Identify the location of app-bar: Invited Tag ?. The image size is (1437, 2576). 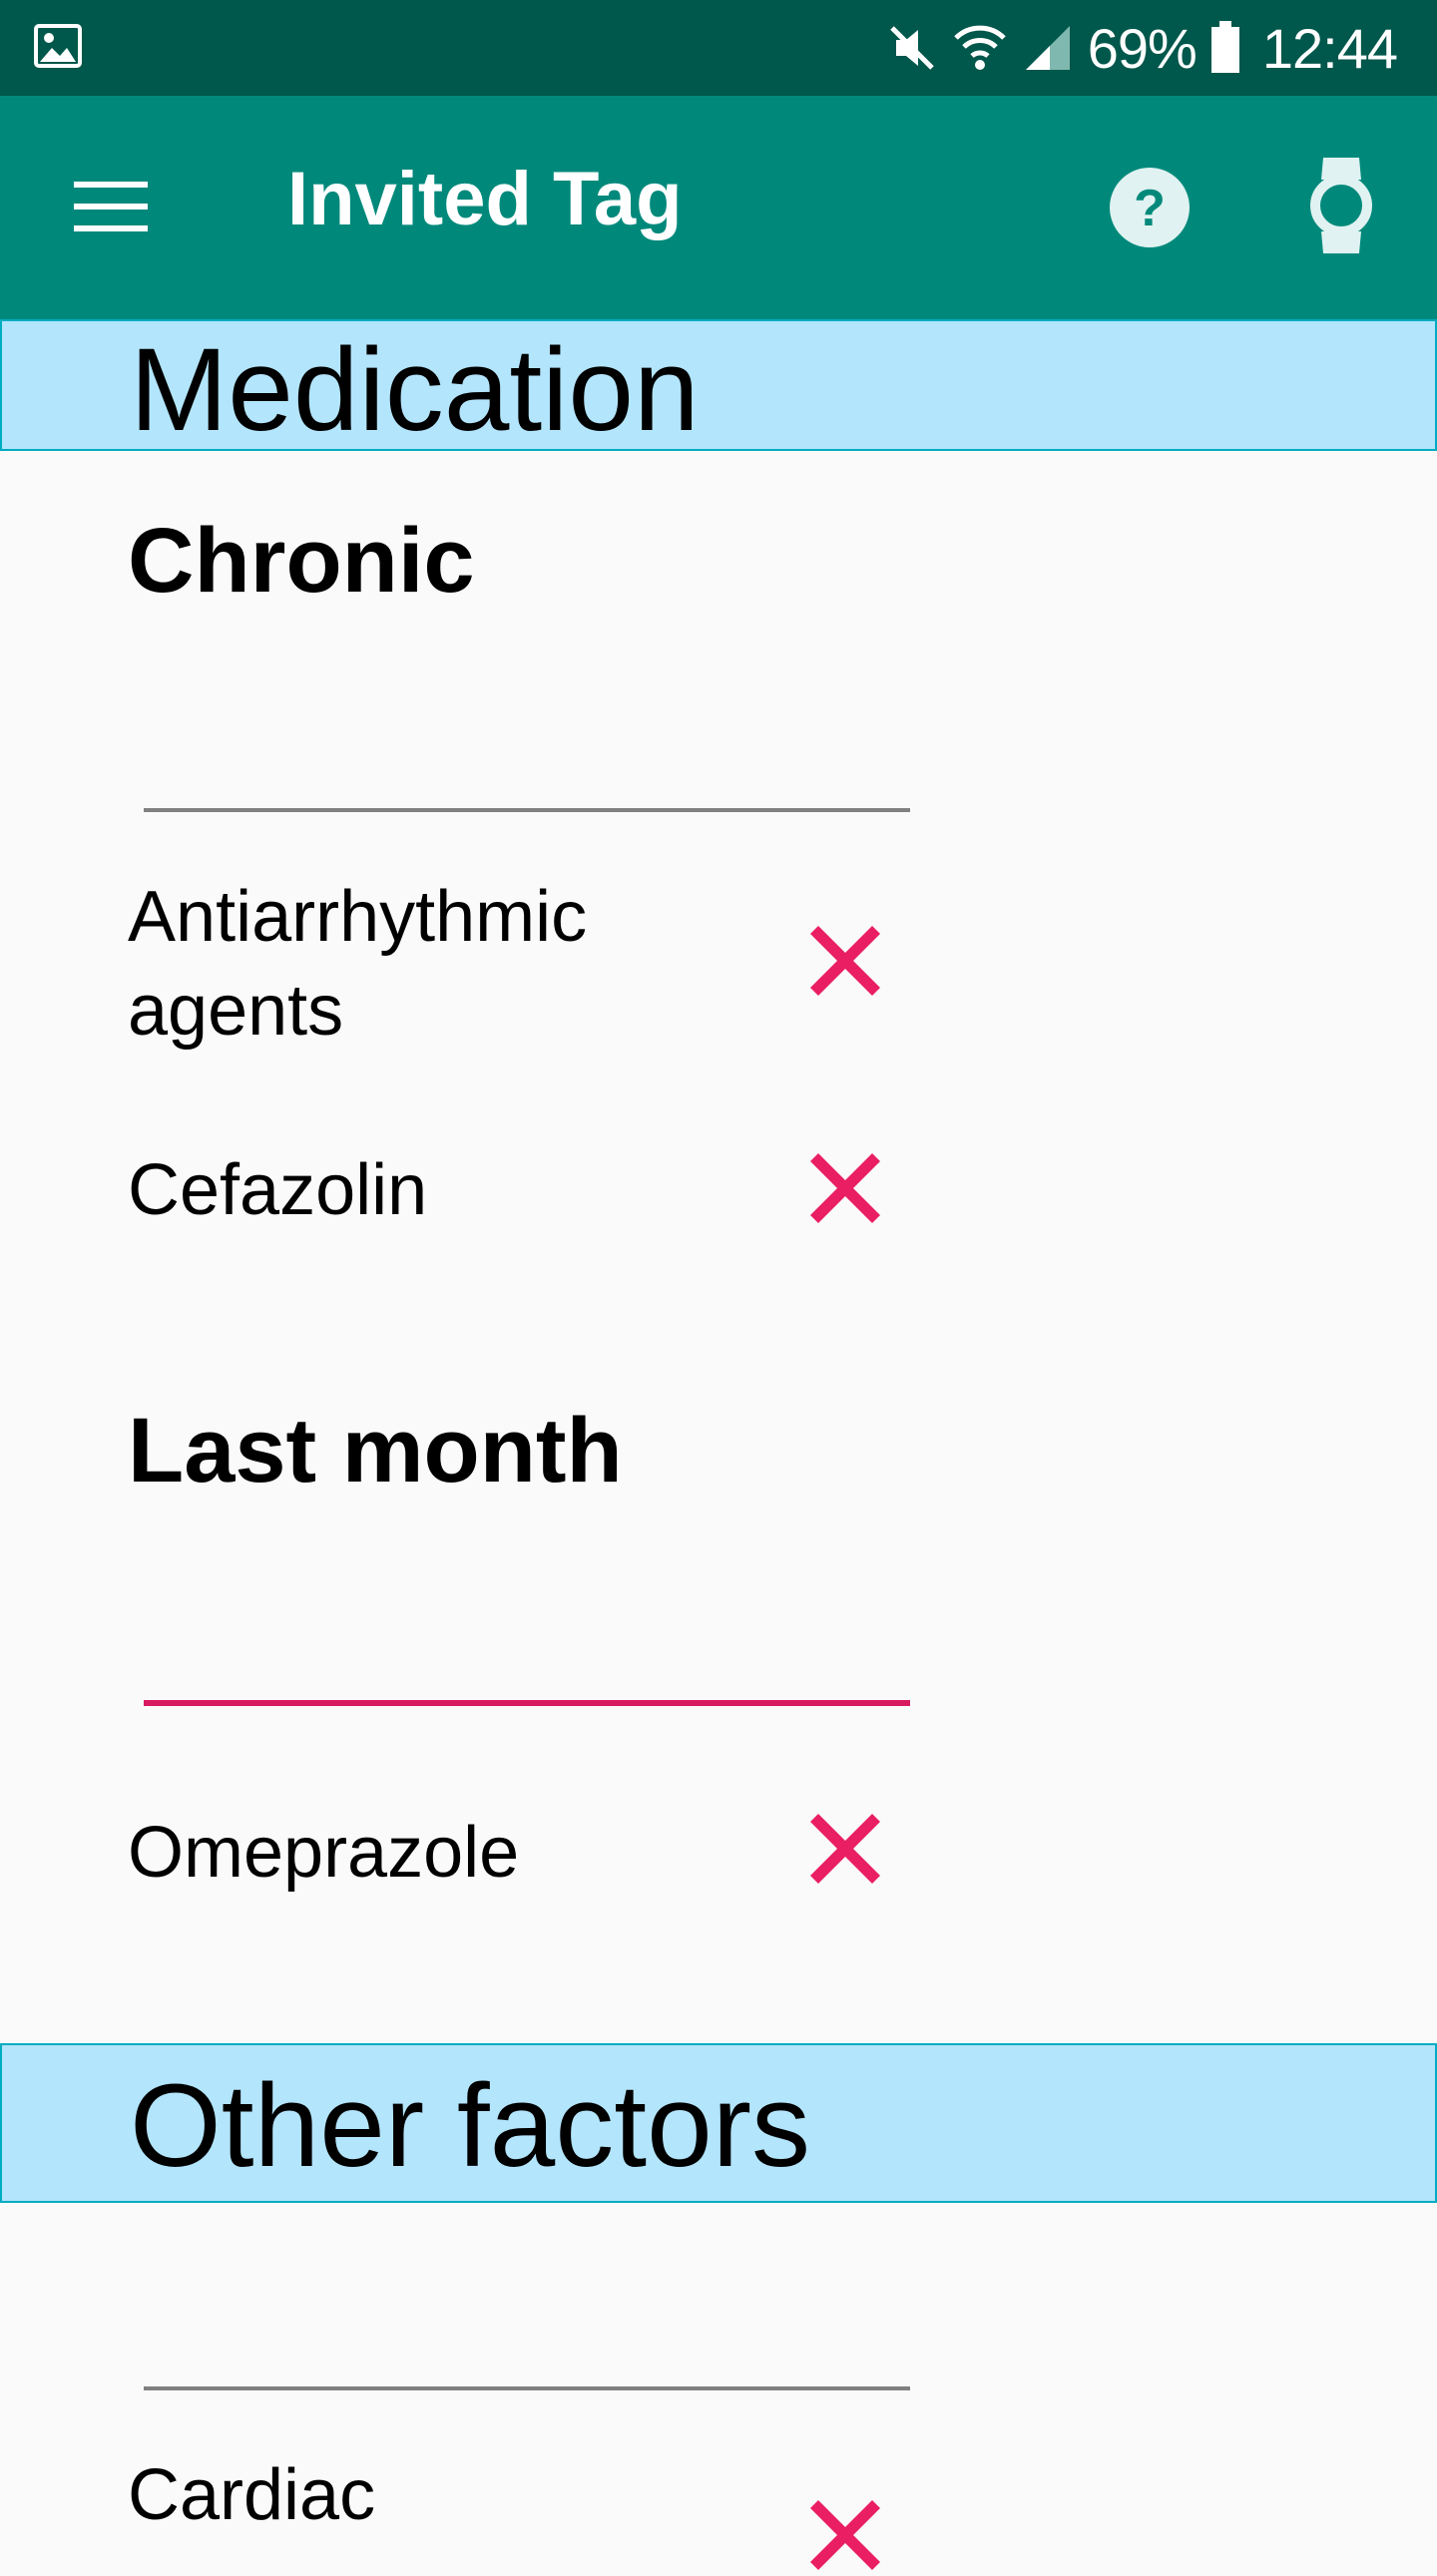
(718, 207).